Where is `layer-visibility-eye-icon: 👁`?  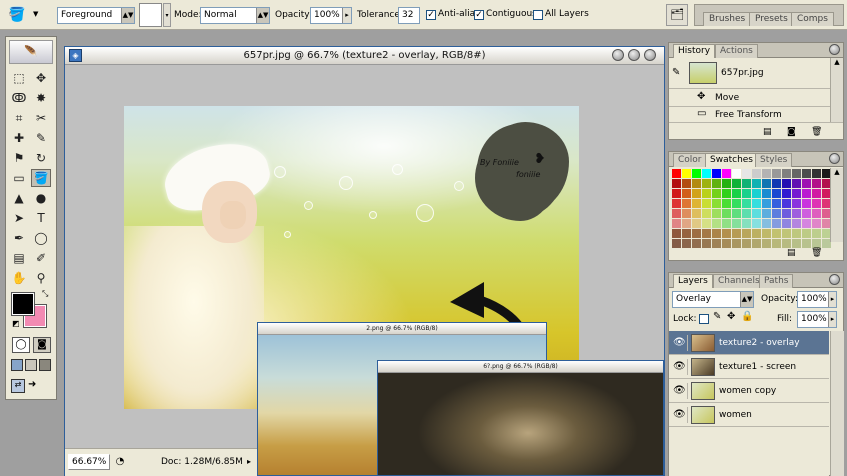 layer-visibility-eye-icon: 👁 is located at coordinates (679, 390).